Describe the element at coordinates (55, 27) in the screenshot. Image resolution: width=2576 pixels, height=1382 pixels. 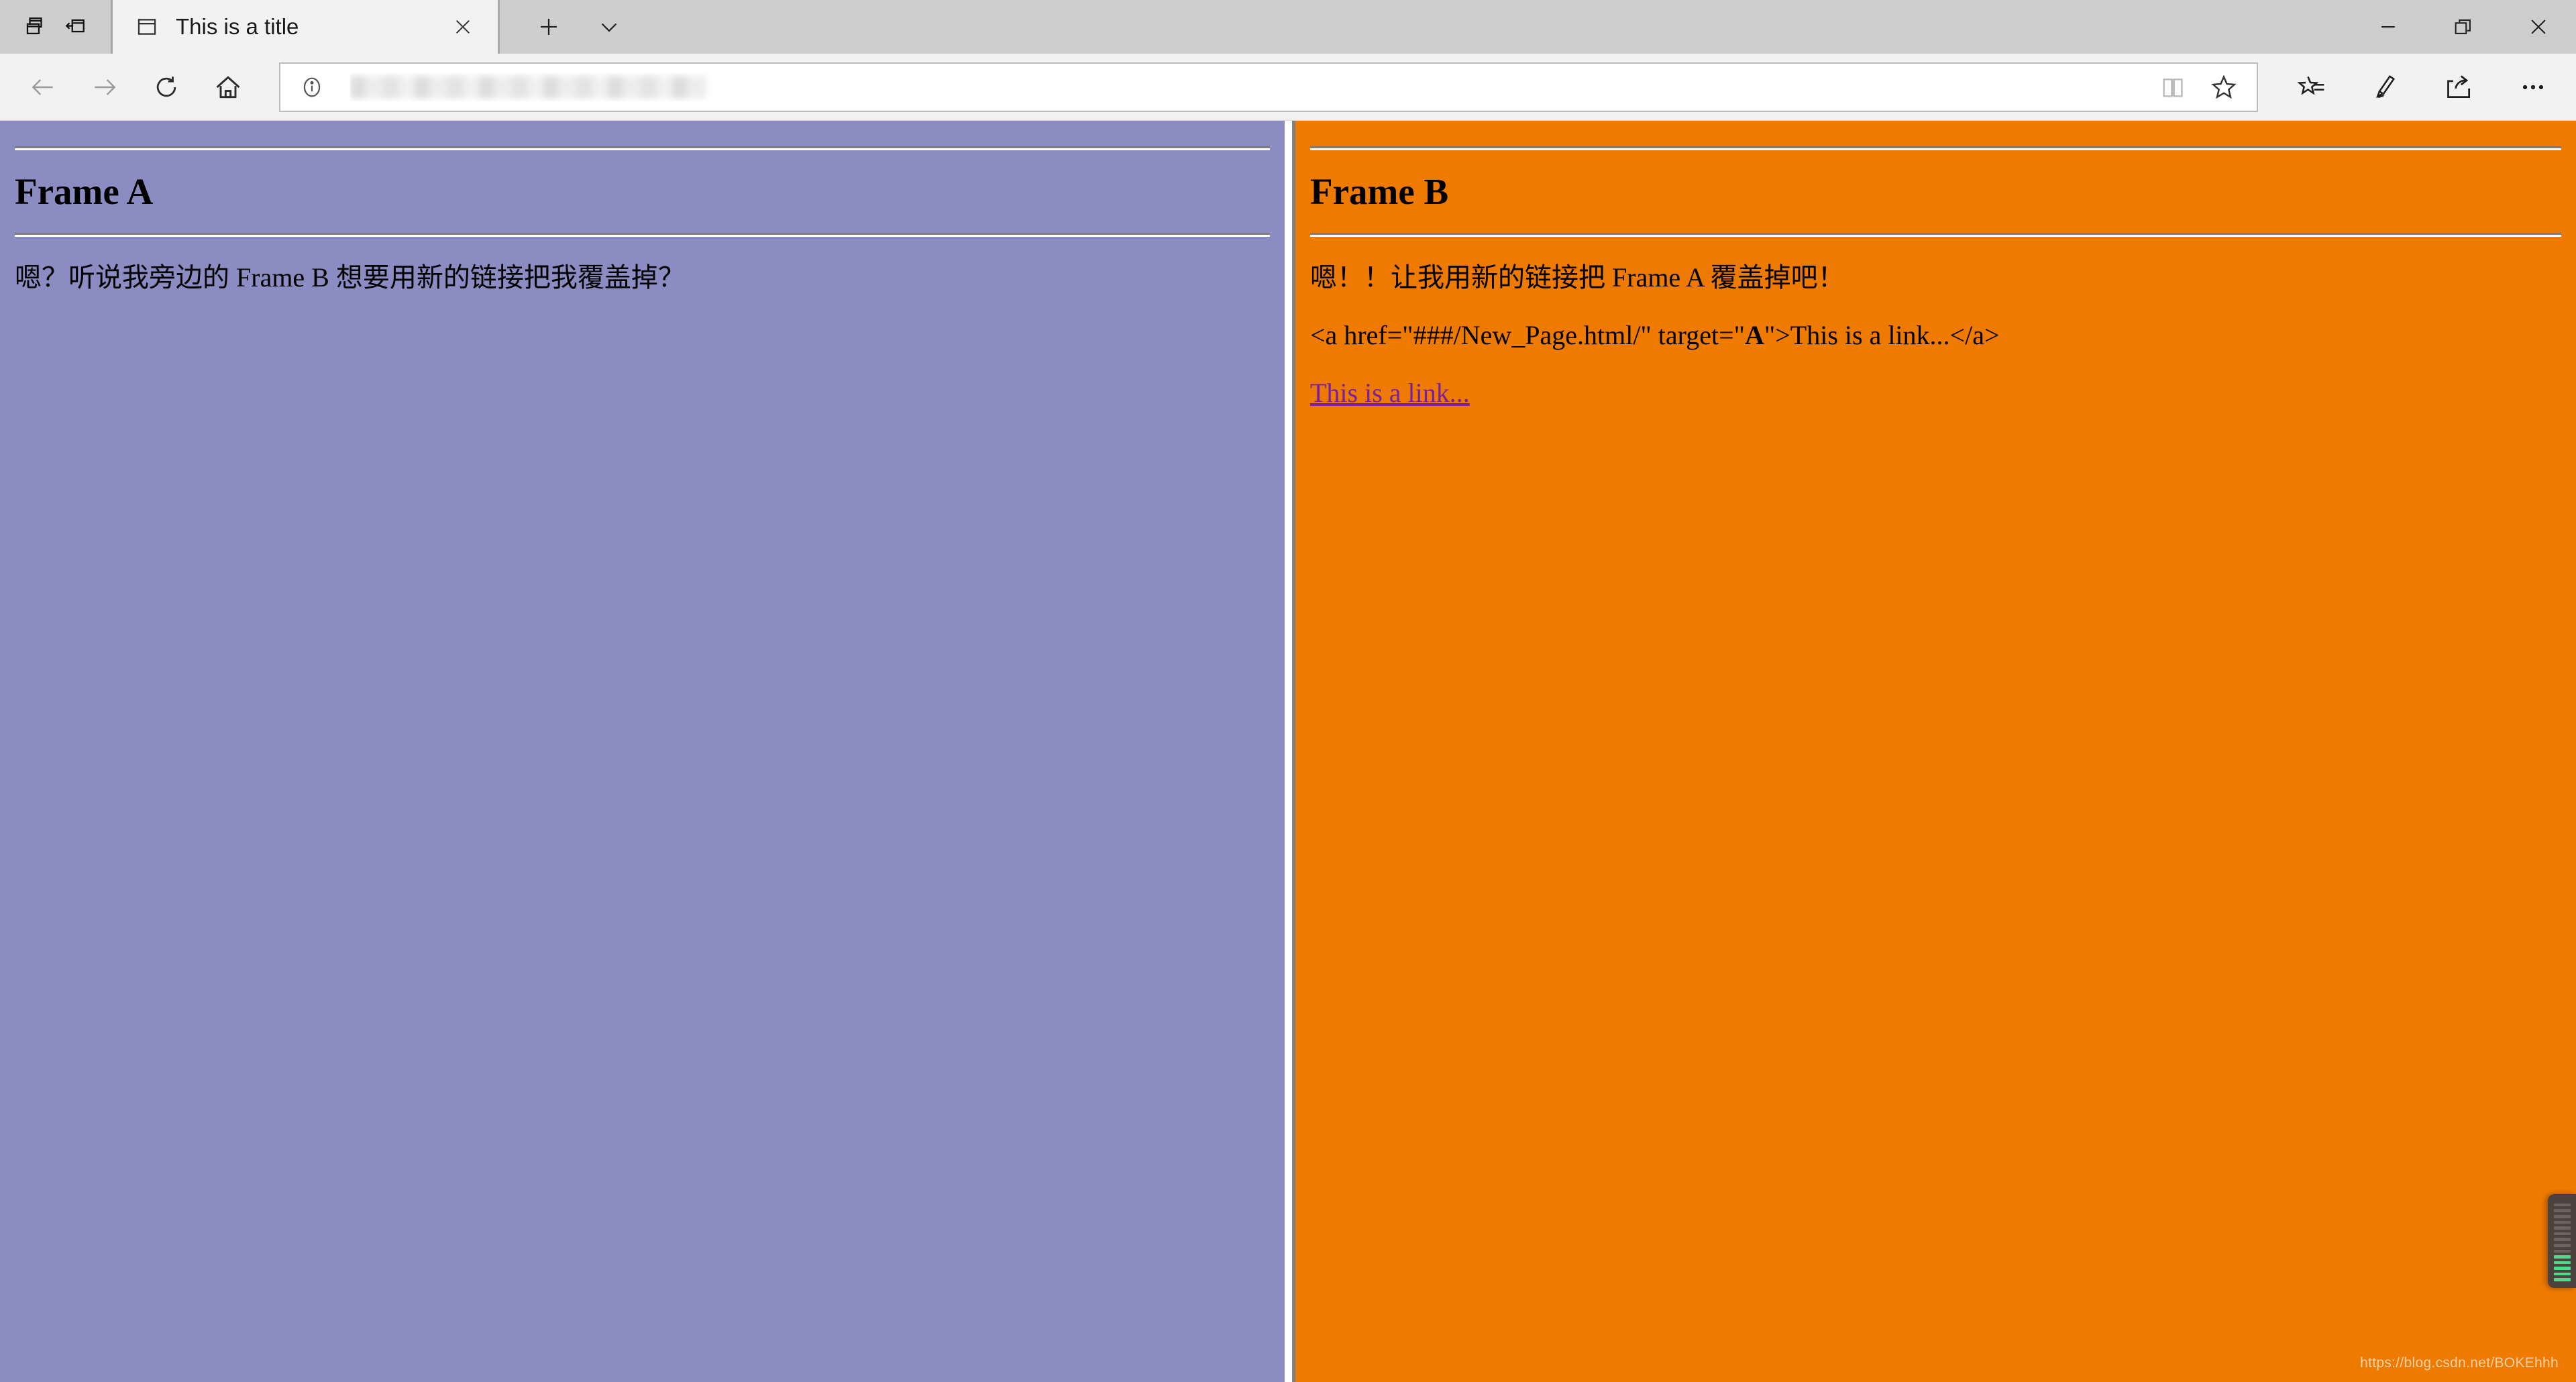
I see `titlebar-left-icons` at that location.